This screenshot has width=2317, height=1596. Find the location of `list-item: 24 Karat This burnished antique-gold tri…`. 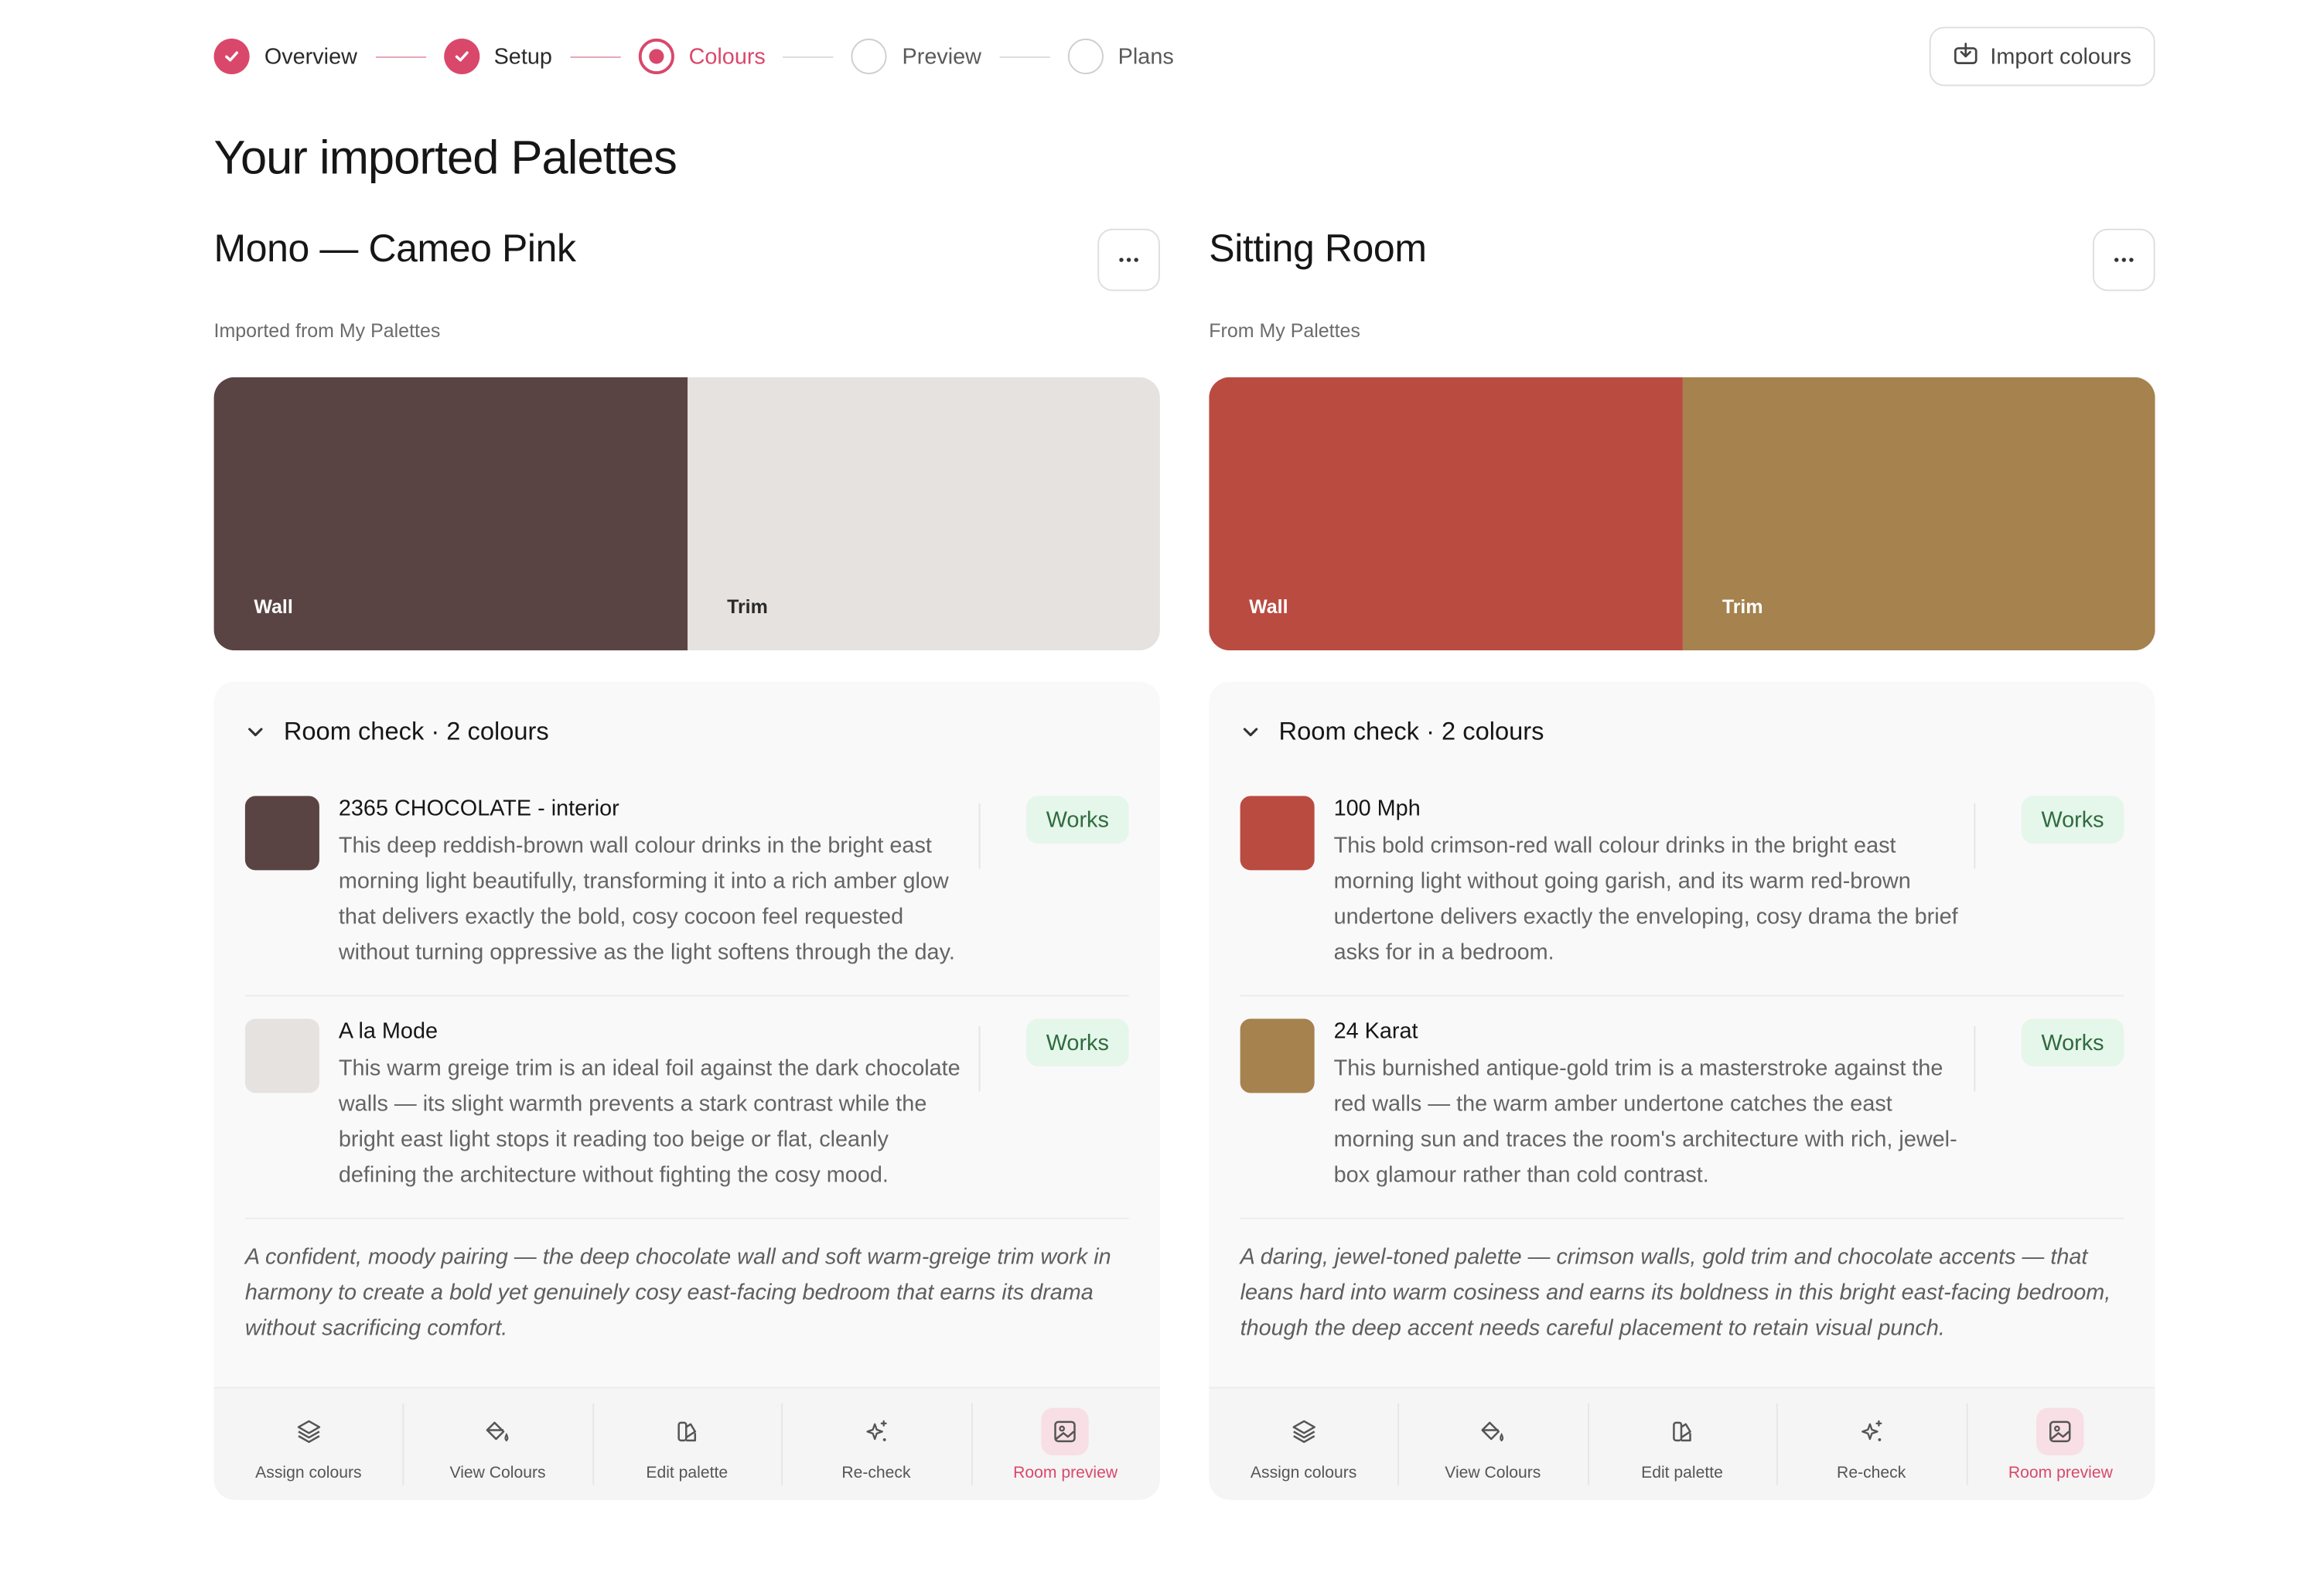

list-item: 24 Karat This burnished antique-gold tri… is located at coordinates (1682, 1106).